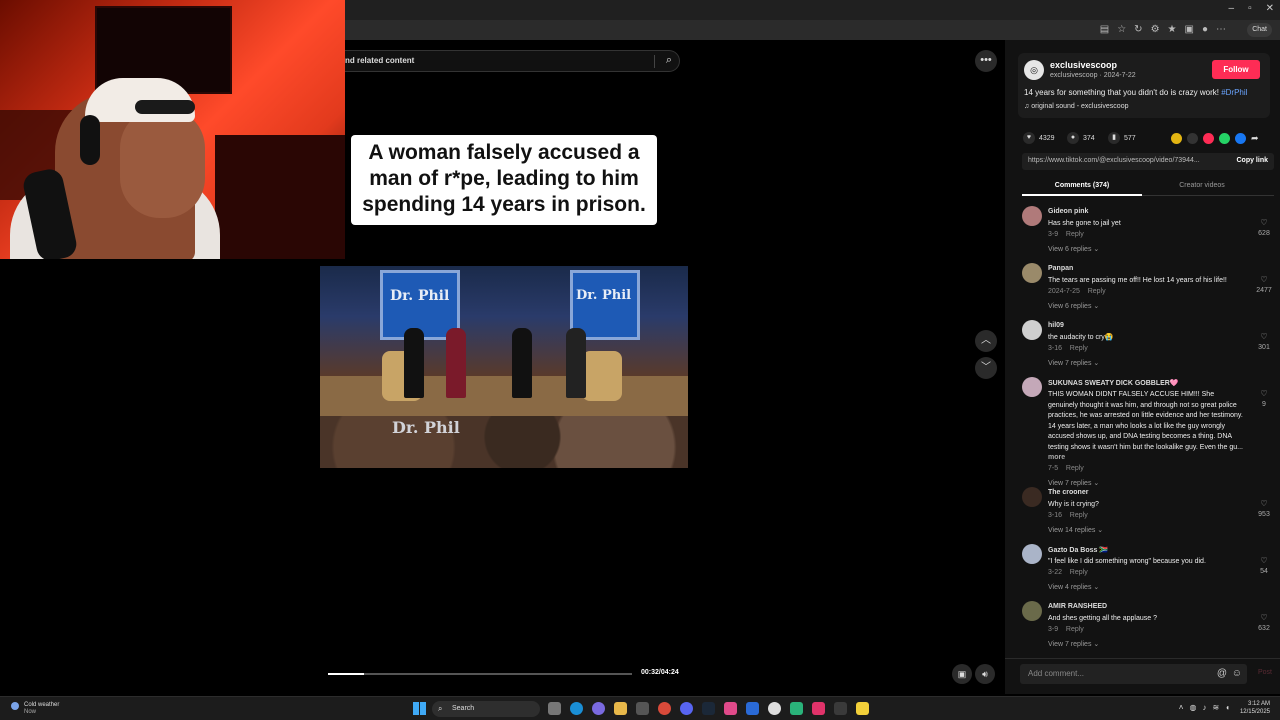 This screenshot has height=720, width=1280. I want to click on weather-widget: Cold weather Now, so click(35, 708).